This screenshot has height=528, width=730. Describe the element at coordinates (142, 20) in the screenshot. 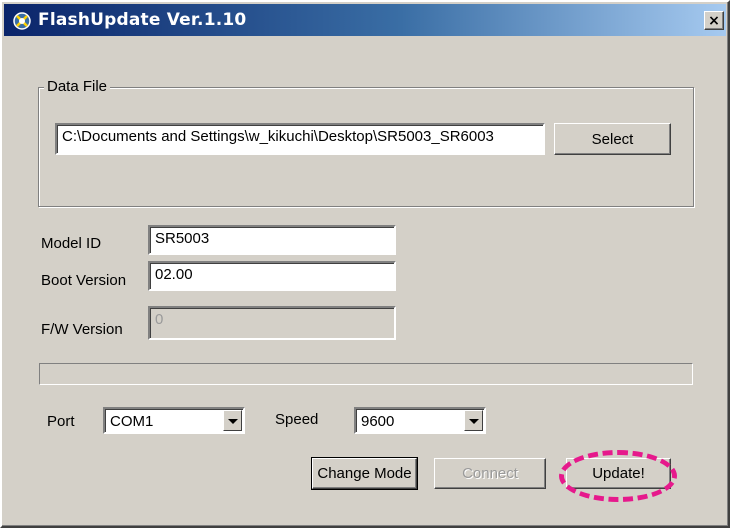

I see `window-title: FlashUpdate Ver.1.10` at that location.